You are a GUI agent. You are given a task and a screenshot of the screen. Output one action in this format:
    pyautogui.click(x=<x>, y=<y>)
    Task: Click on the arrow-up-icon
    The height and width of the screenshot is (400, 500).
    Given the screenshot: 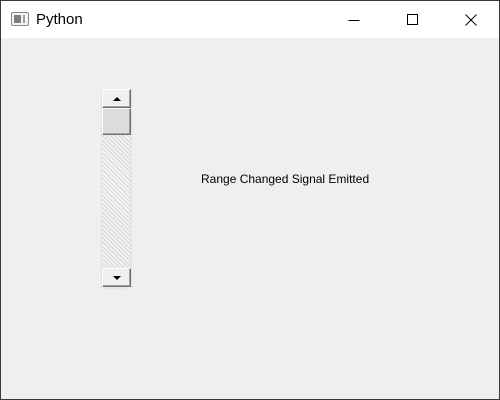 What is the action you would take?
    pyautogui.click(x=116, y=98)
    